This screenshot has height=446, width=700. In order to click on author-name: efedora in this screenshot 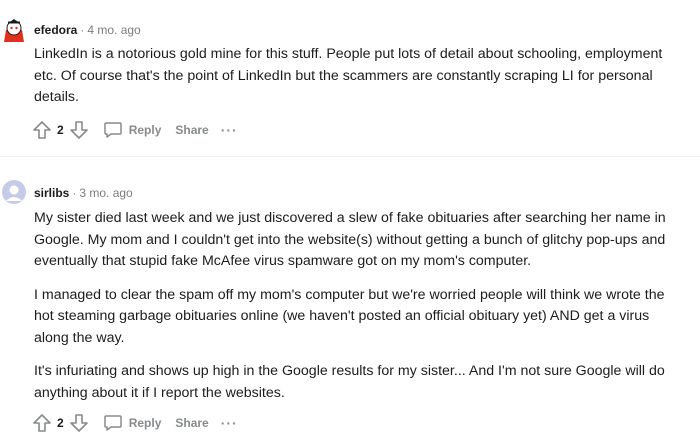, I will do `click(55, 30)`.